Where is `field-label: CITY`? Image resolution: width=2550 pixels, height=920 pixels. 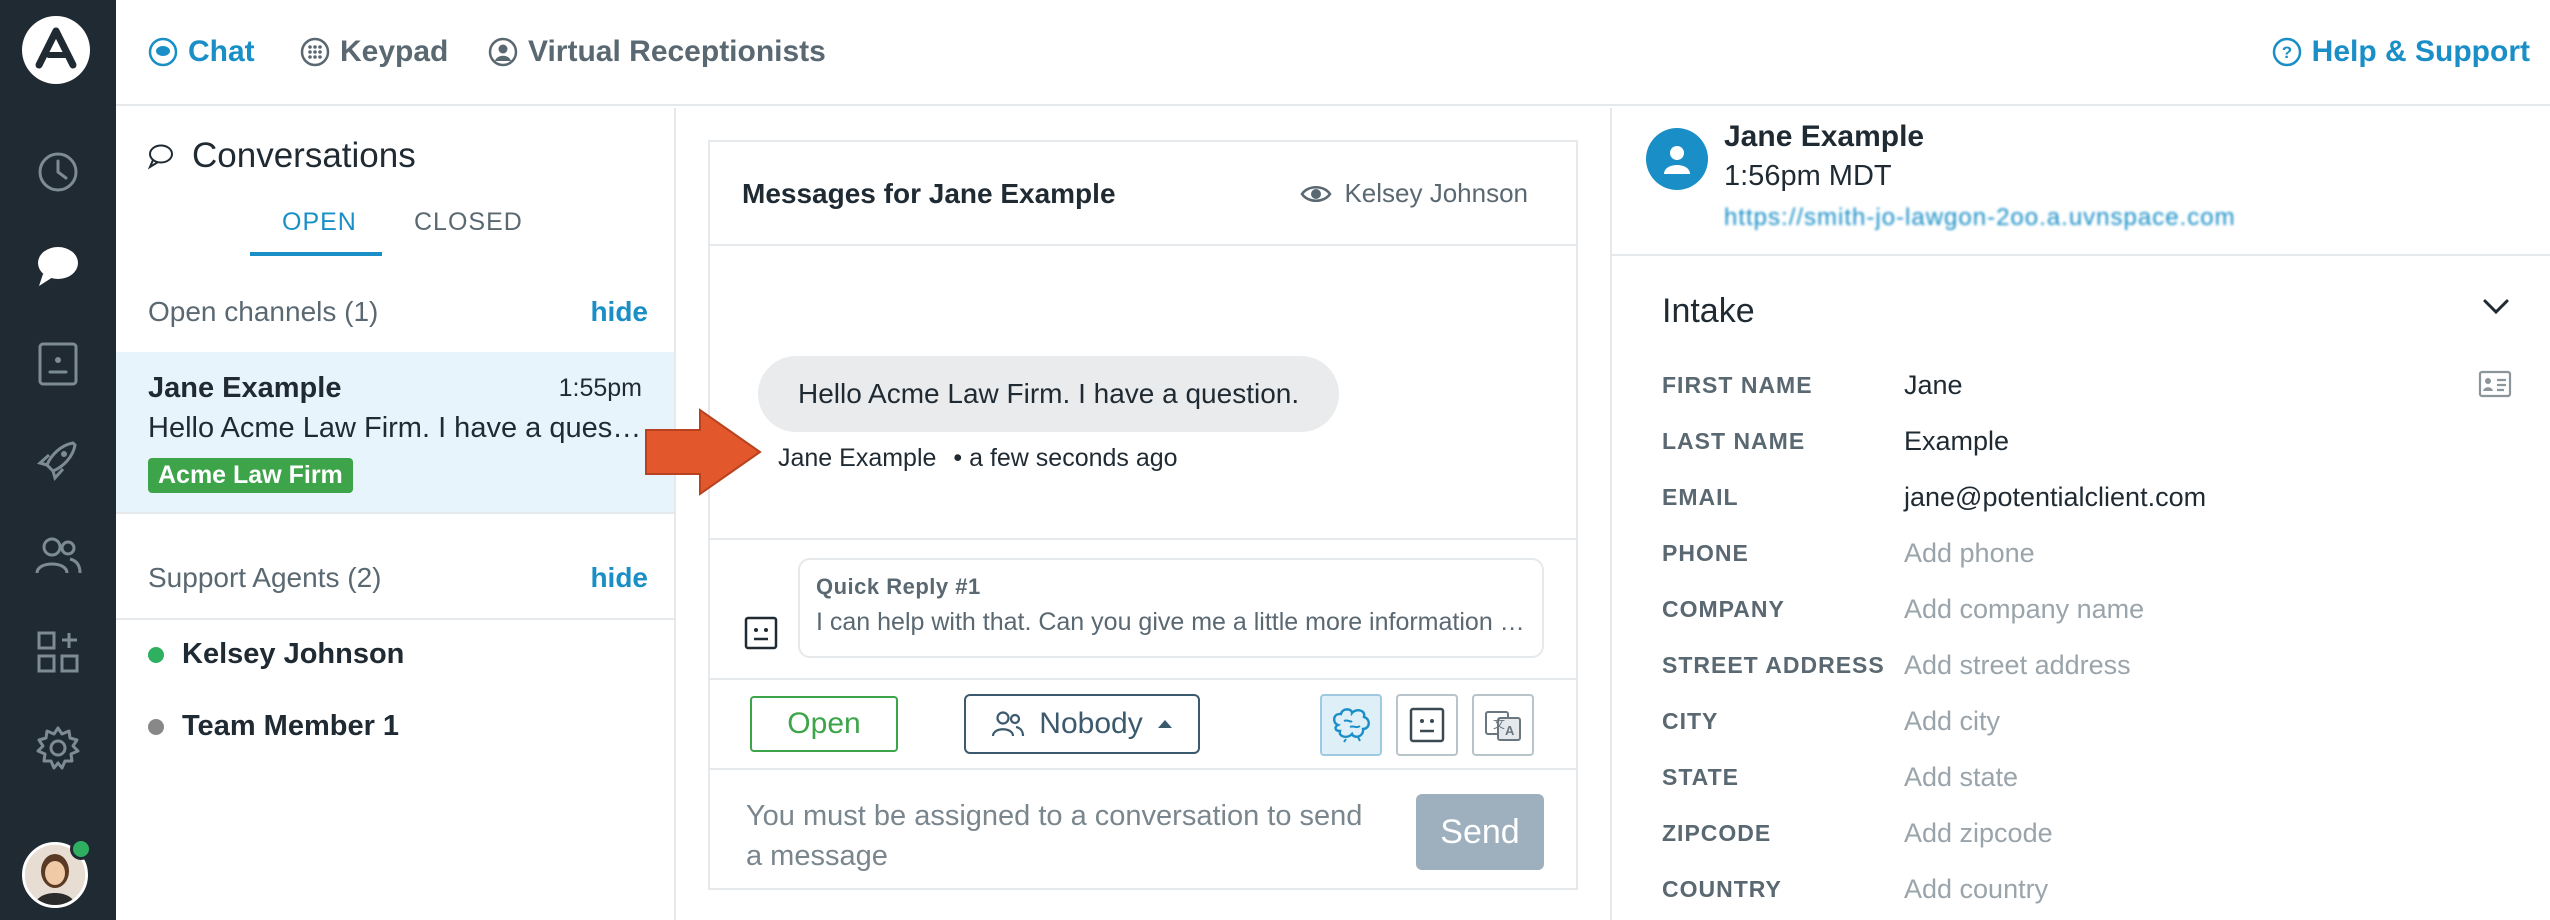
field-label: CITY is located at coordinates (1690, 721).